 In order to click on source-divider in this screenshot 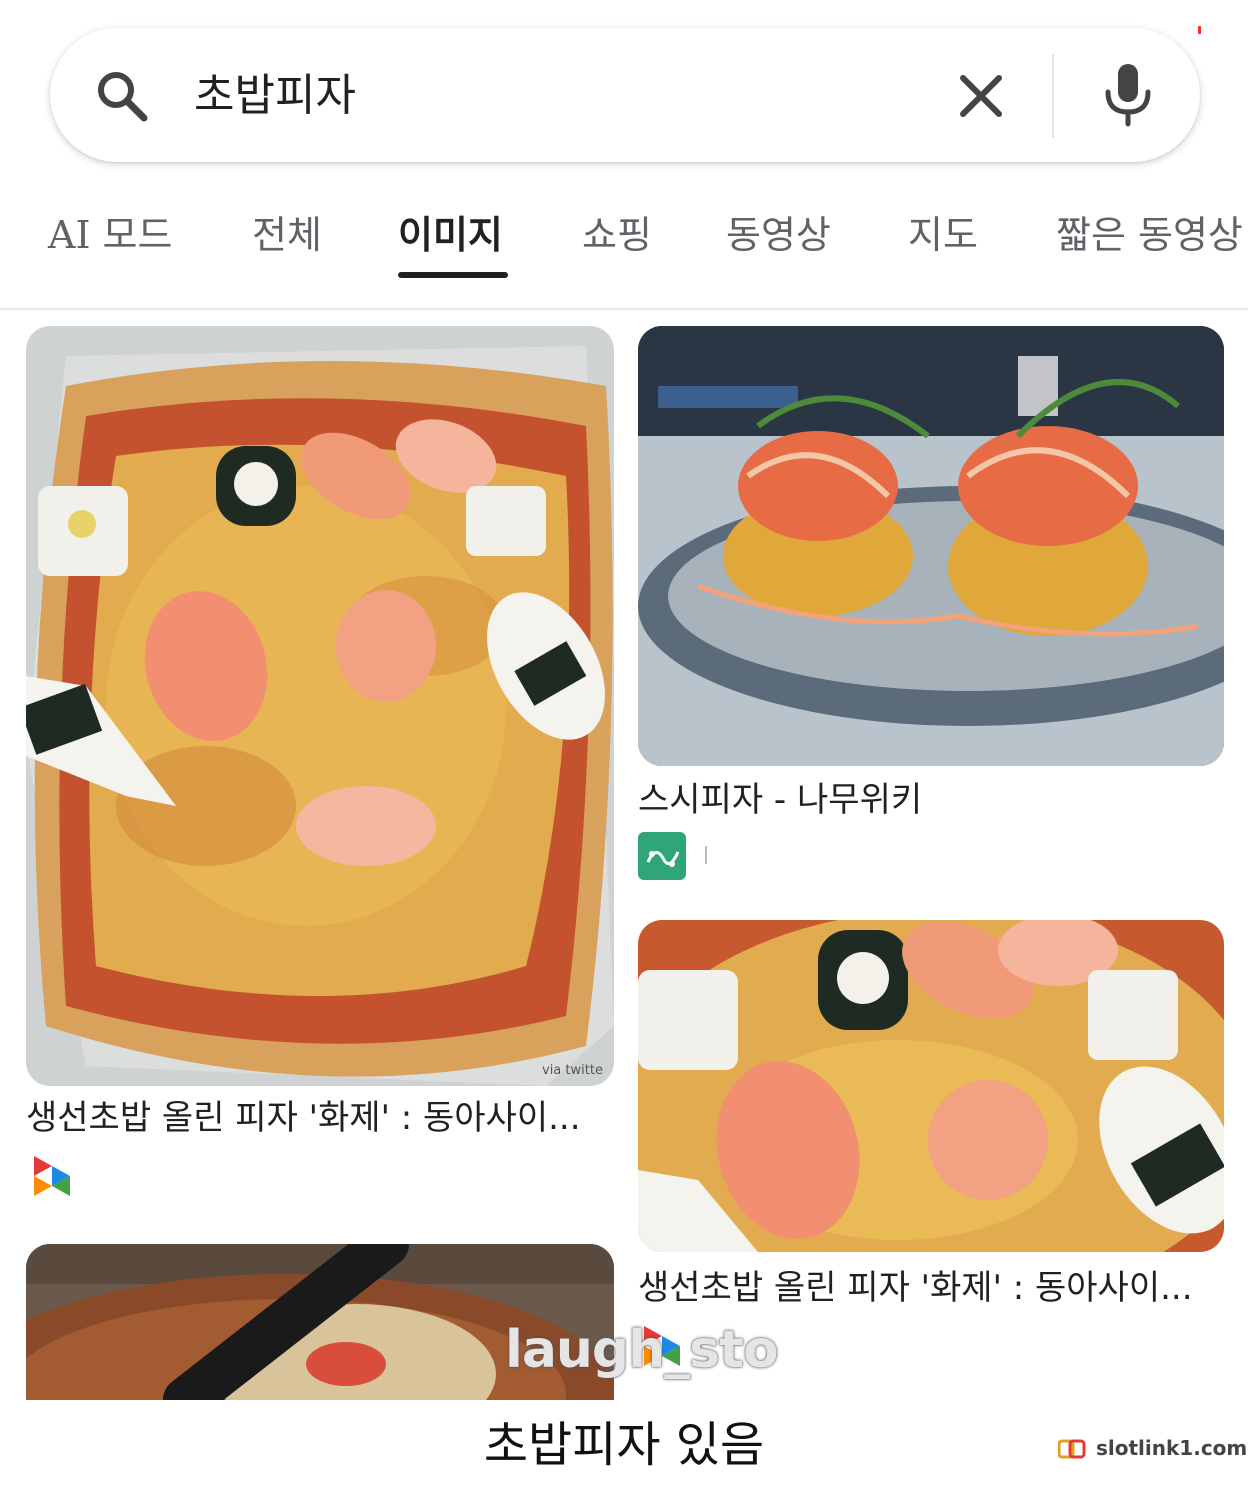, I will do `click(706, 855)`.